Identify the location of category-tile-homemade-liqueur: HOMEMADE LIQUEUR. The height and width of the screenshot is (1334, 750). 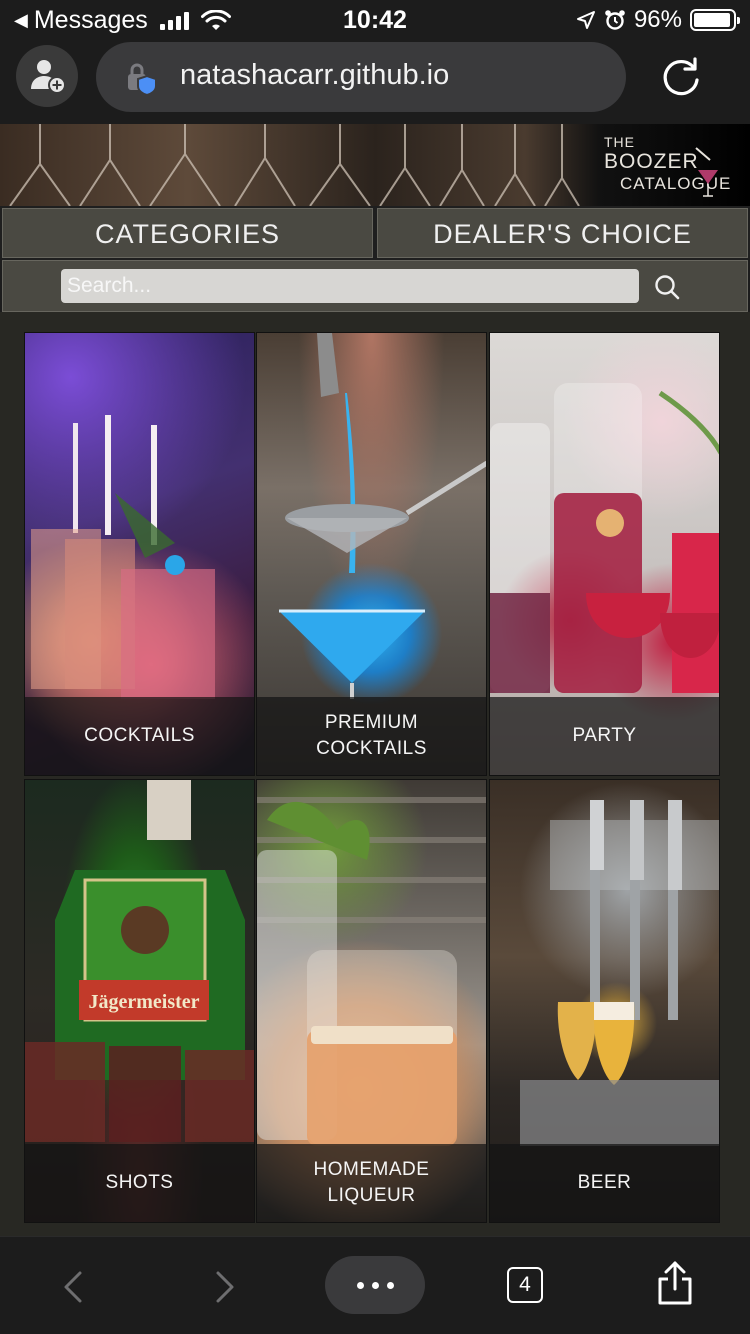
(371, 1001).